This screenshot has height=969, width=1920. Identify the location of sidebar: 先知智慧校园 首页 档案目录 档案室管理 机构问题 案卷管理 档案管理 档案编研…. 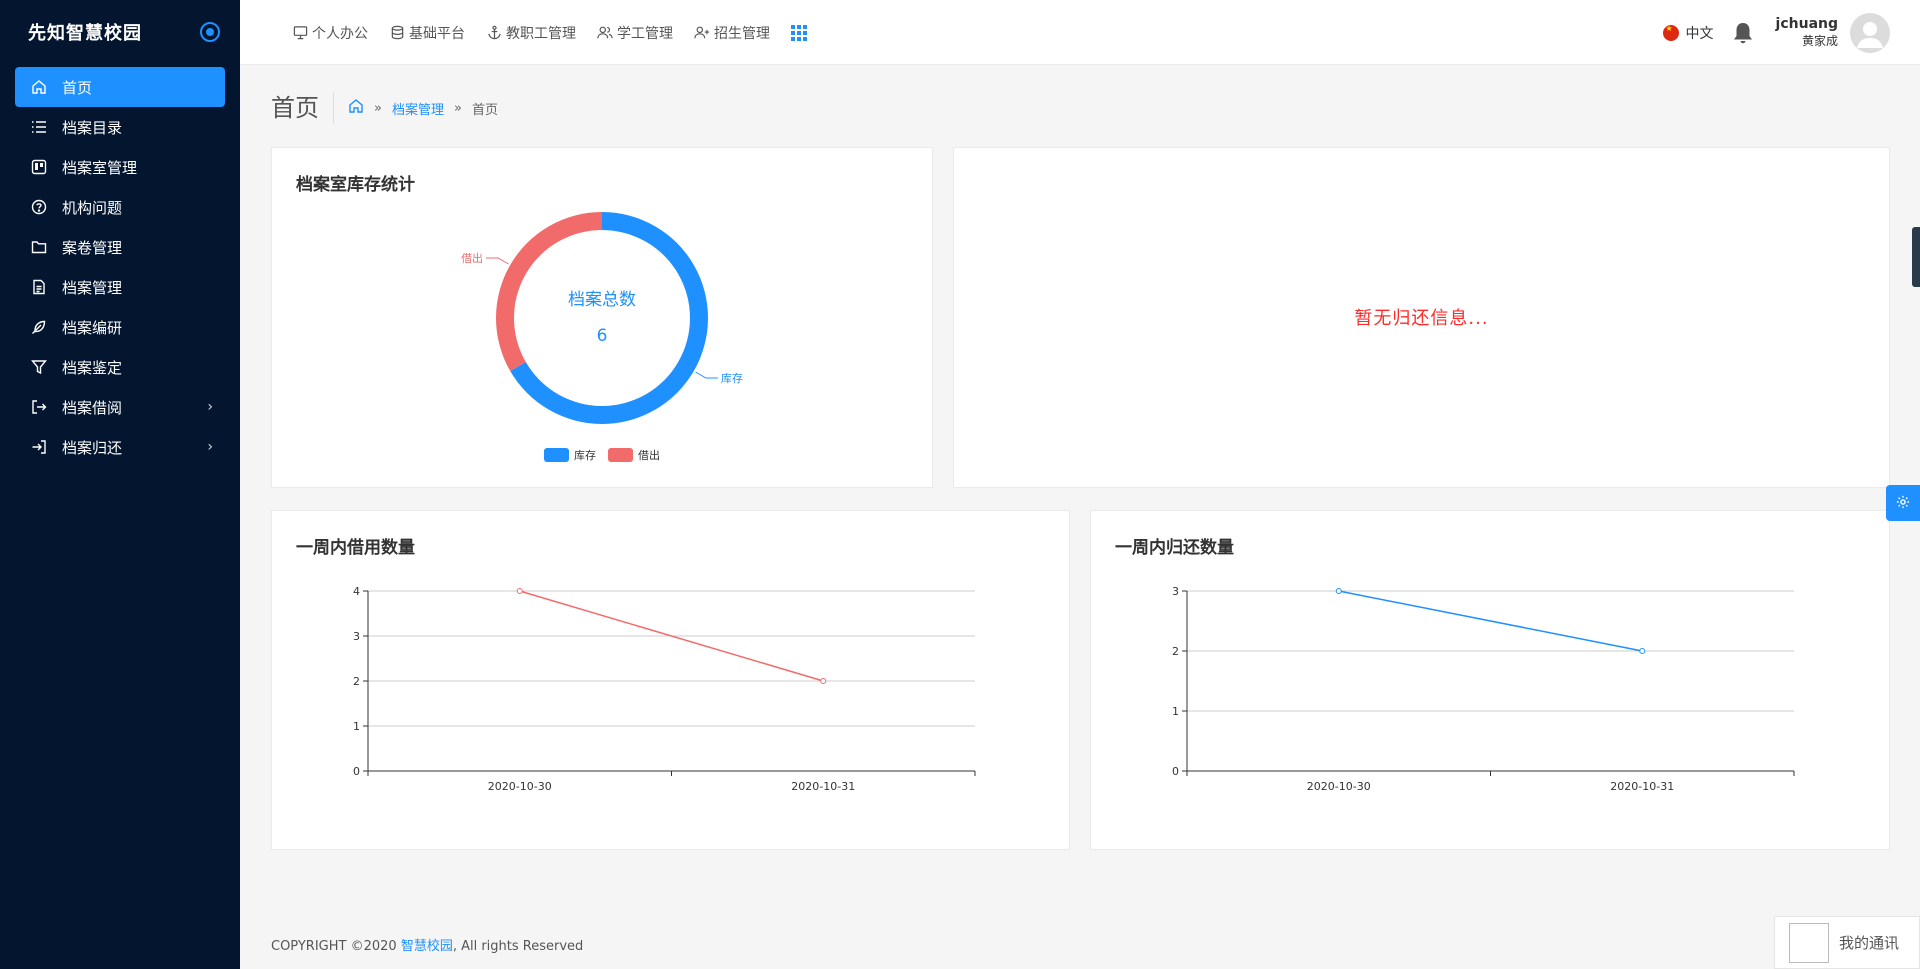
(120, 484).